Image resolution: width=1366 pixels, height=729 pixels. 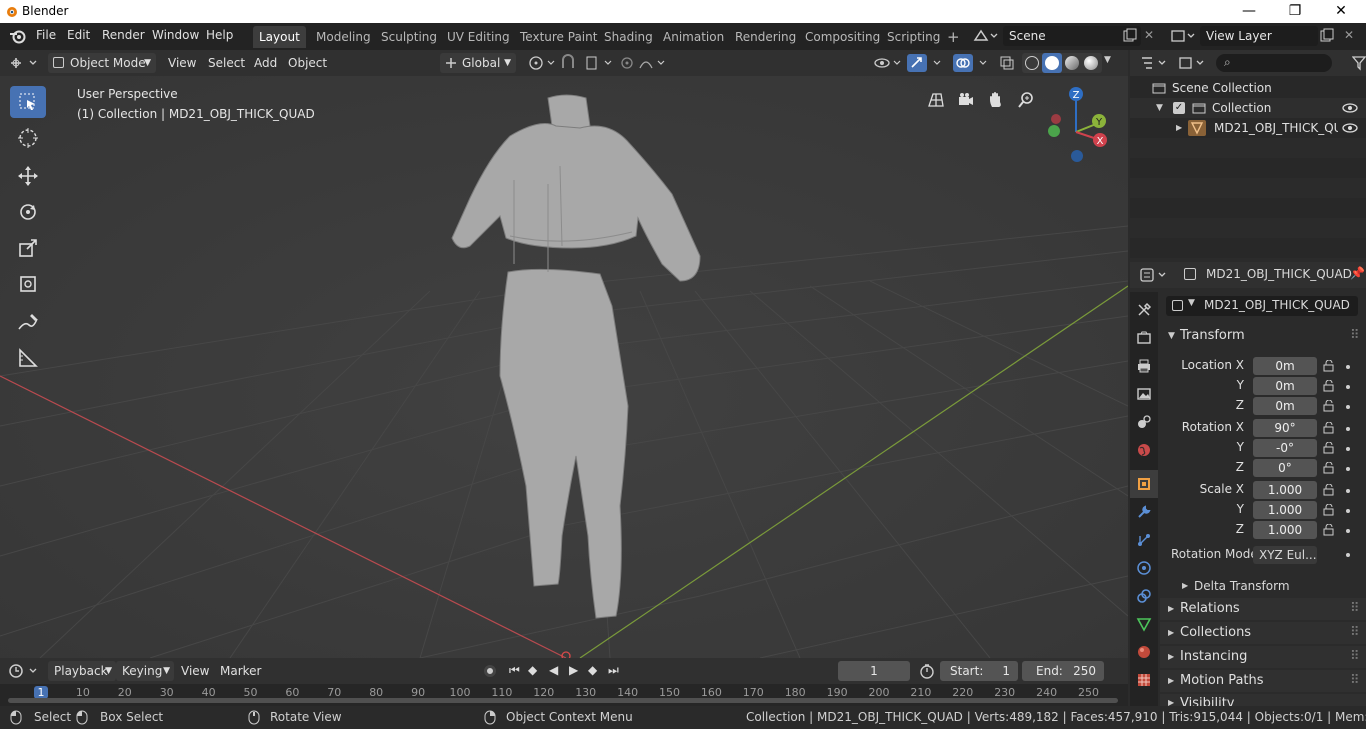 What do you see at coordinates (1249, 11) in the screenshot?
I see `minimize-button: —` at bounding box center [1249, 11].